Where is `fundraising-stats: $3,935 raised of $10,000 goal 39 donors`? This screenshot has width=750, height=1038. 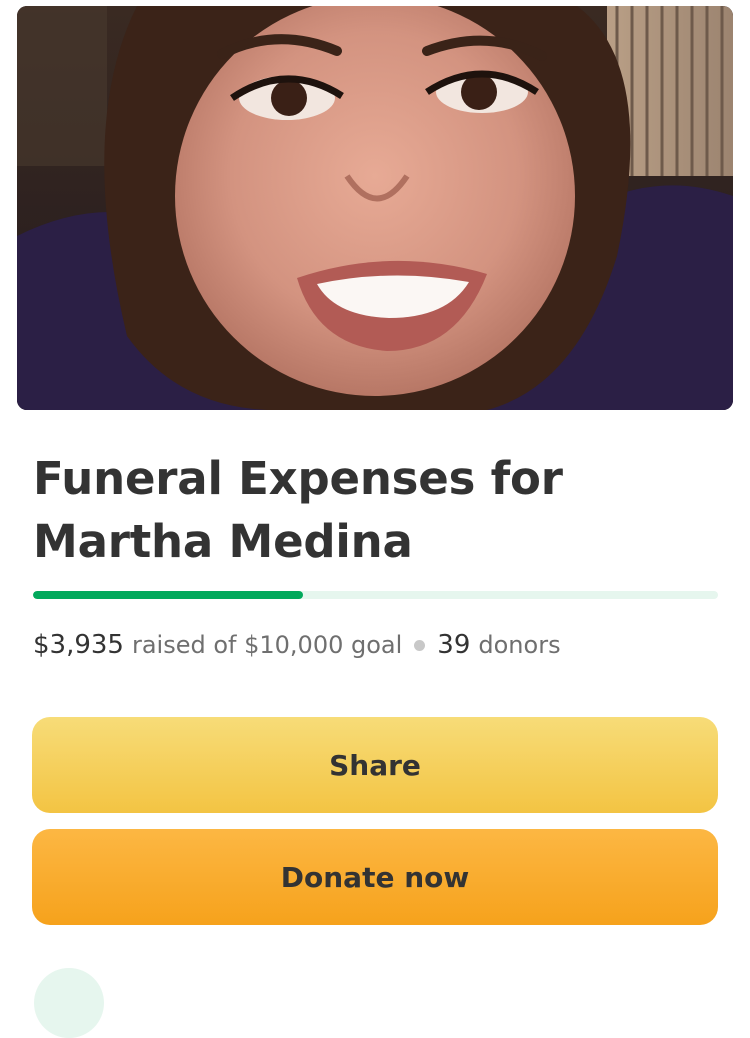 fundraising-stats: $3,935 raised of $10,000 goal 39 donors is located at coordinates (297, 645).